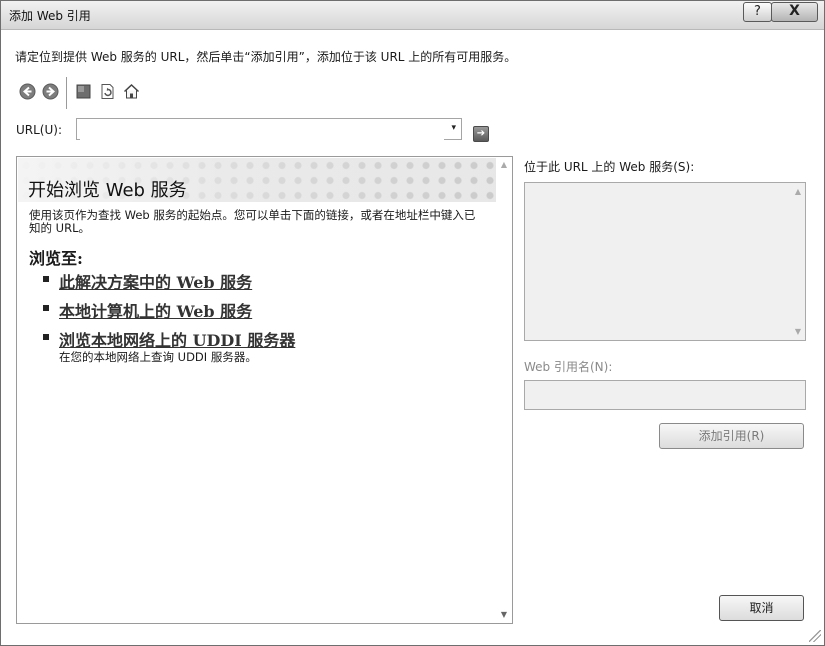  I want to click on banner-title: 开始浏览 Web 服务, so click(107, 190).